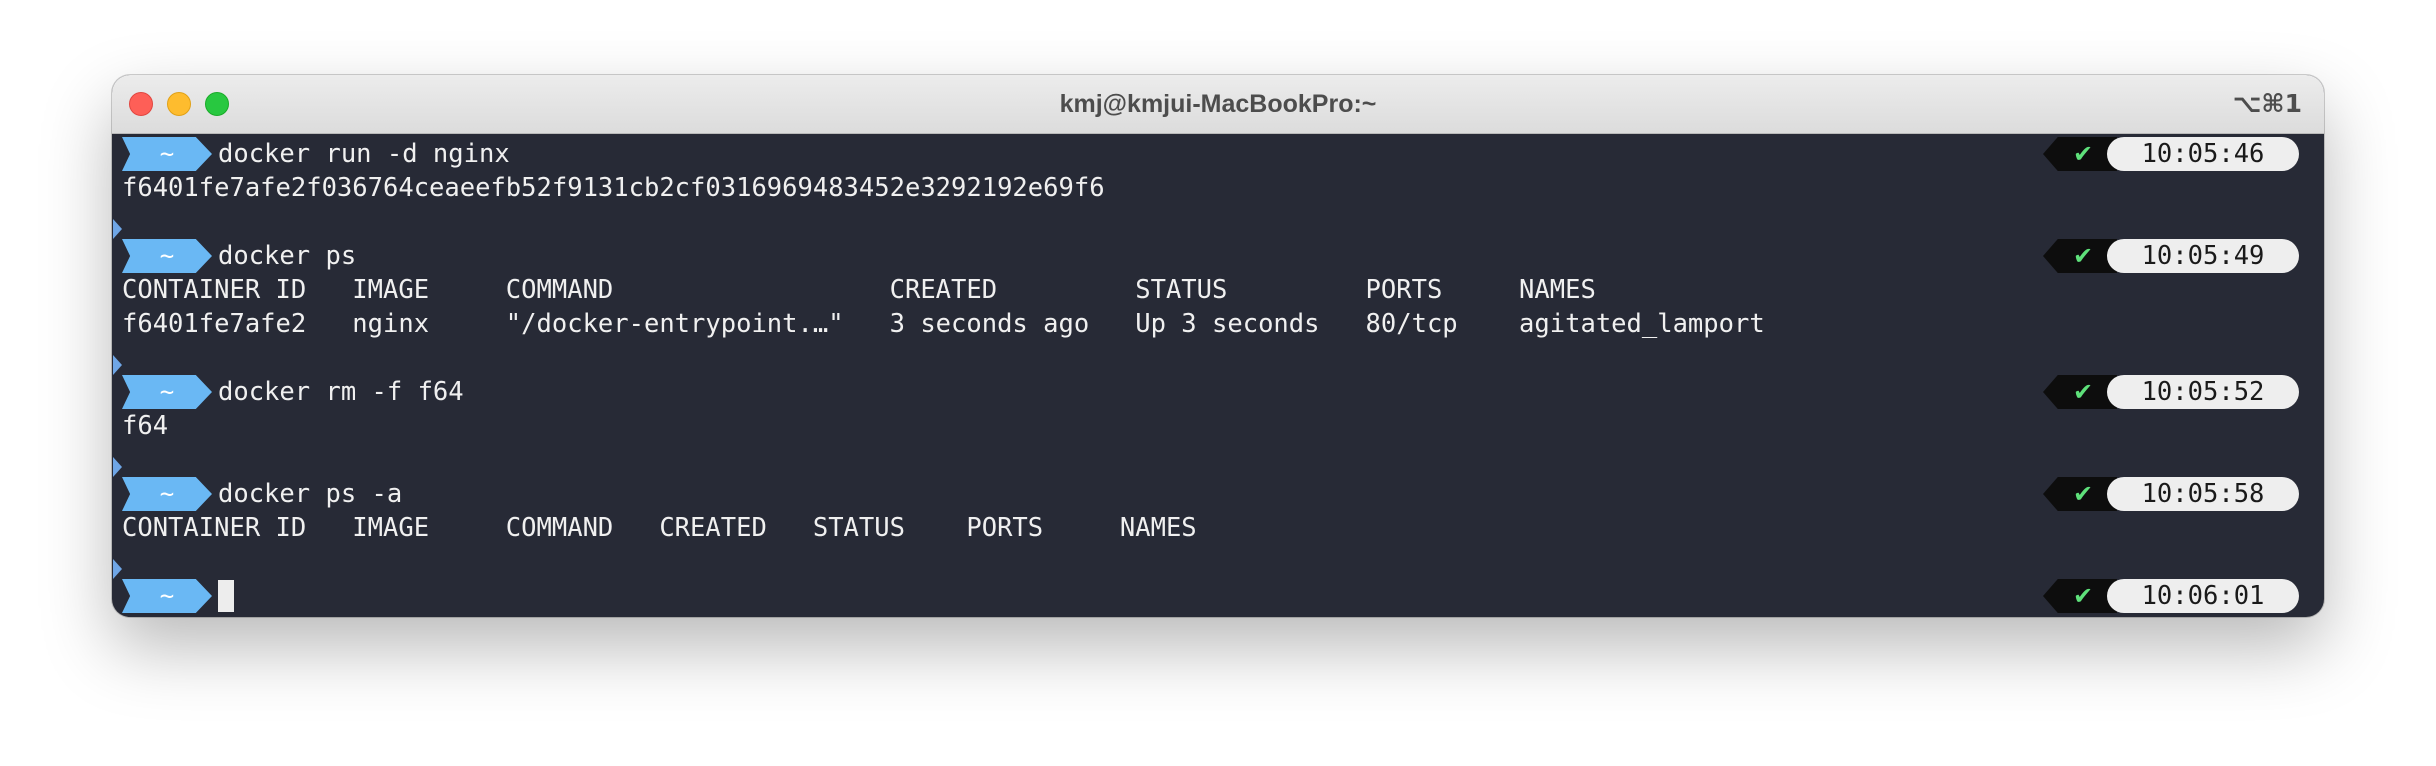 Image resolution: width=2436 pixels, height=766 pixels. I want to click on prompt-time: 10:05:46, so click(2203, 154).